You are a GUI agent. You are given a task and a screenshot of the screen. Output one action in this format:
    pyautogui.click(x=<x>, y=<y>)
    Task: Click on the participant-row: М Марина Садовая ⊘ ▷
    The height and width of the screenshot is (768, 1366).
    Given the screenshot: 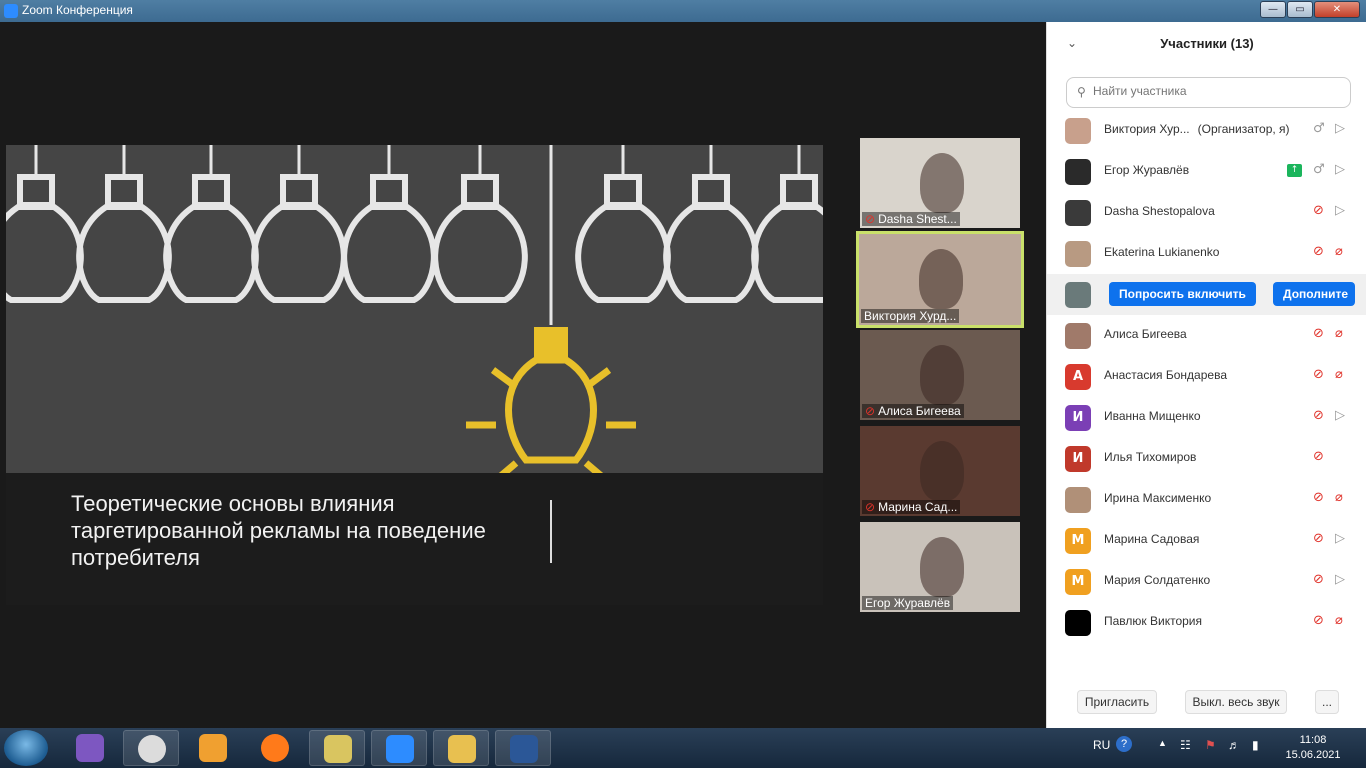 What is the action you would take?
    pyautogui.click(x=1206, y=540)
    